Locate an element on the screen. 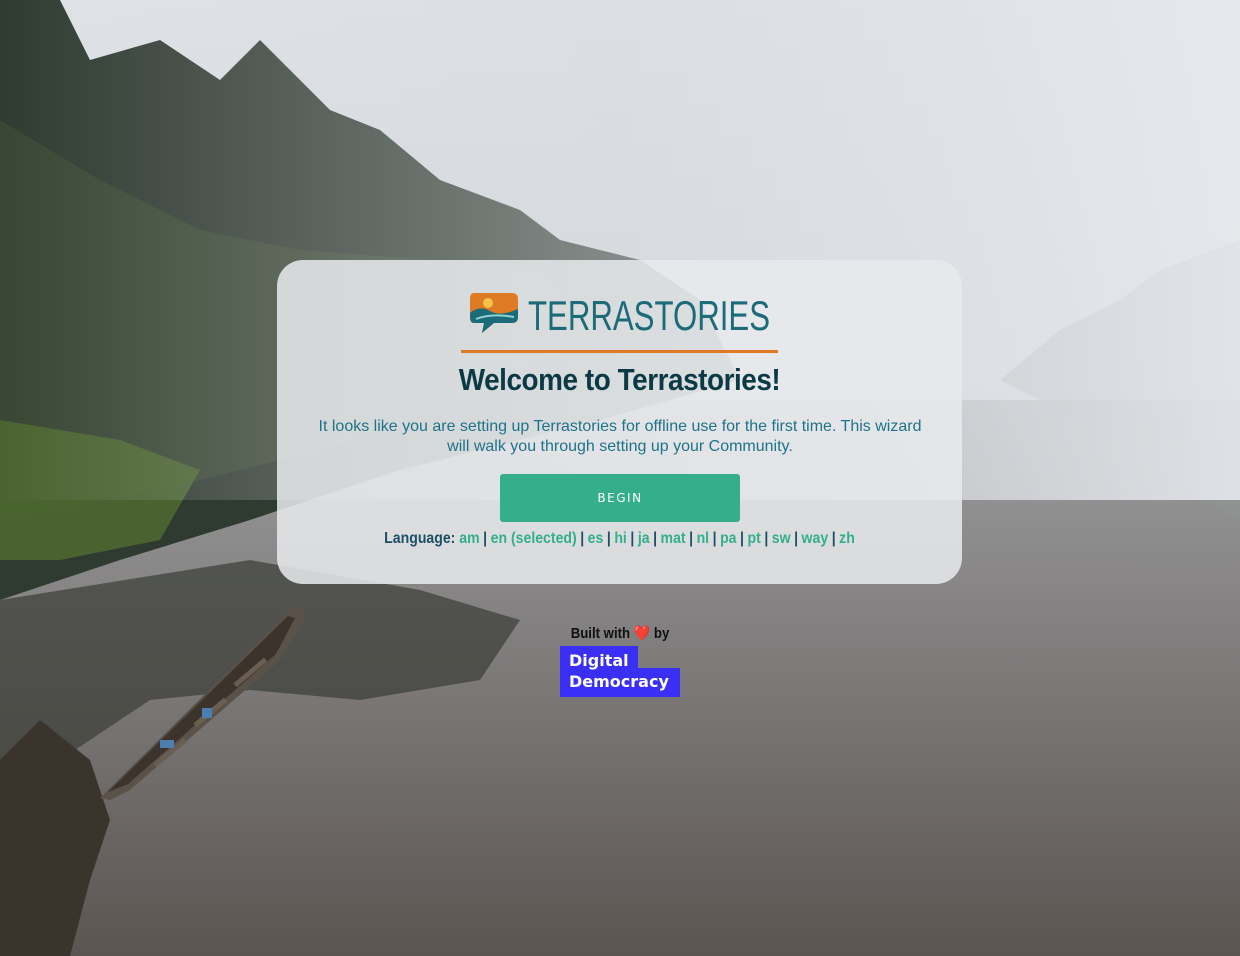 The height and width of the screenshot is (956, 1240). digital-democracy-logo: Digital Democracy is located at coordinates (620, 671).